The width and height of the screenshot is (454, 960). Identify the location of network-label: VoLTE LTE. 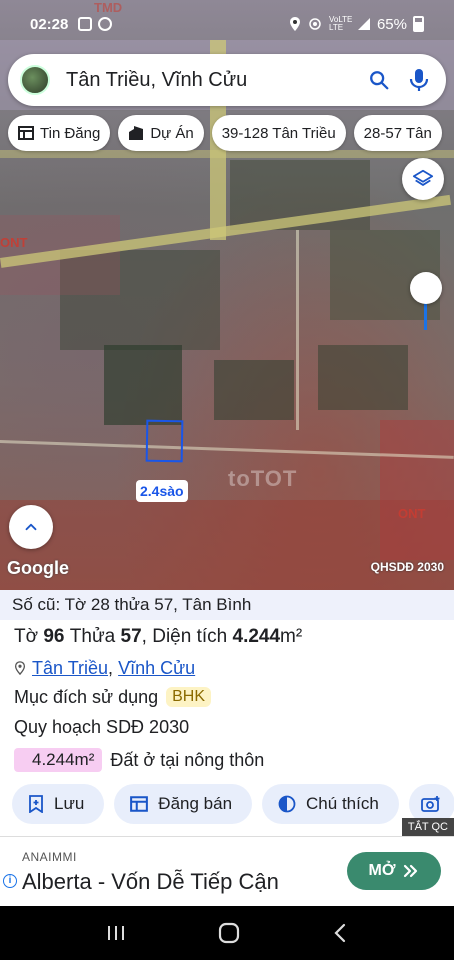
(340, 23).